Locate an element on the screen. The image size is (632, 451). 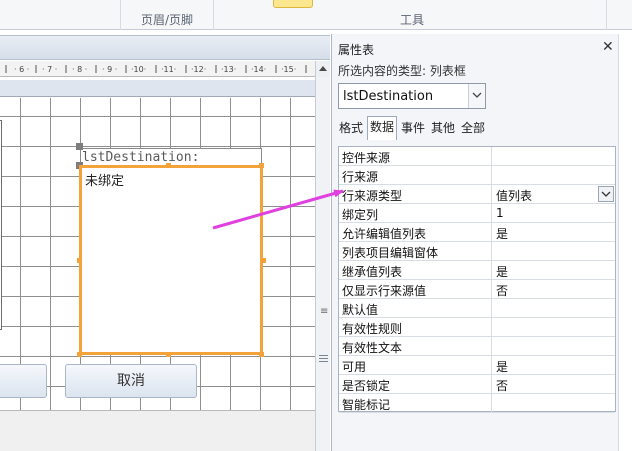
tab-event: 事件 is located at coordinates (413, 129).